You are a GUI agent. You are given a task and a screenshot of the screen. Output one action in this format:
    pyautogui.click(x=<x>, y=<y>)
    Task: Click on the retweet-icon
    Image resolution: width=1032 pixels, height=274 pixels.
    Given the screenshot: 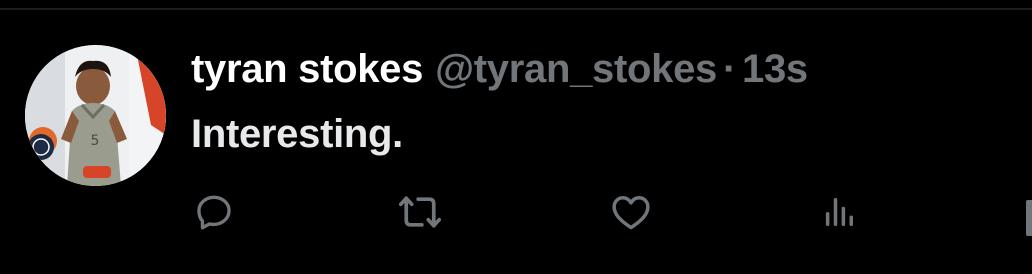 What is the action you would take?
    pyautogui.click(x=420, y=212)
    